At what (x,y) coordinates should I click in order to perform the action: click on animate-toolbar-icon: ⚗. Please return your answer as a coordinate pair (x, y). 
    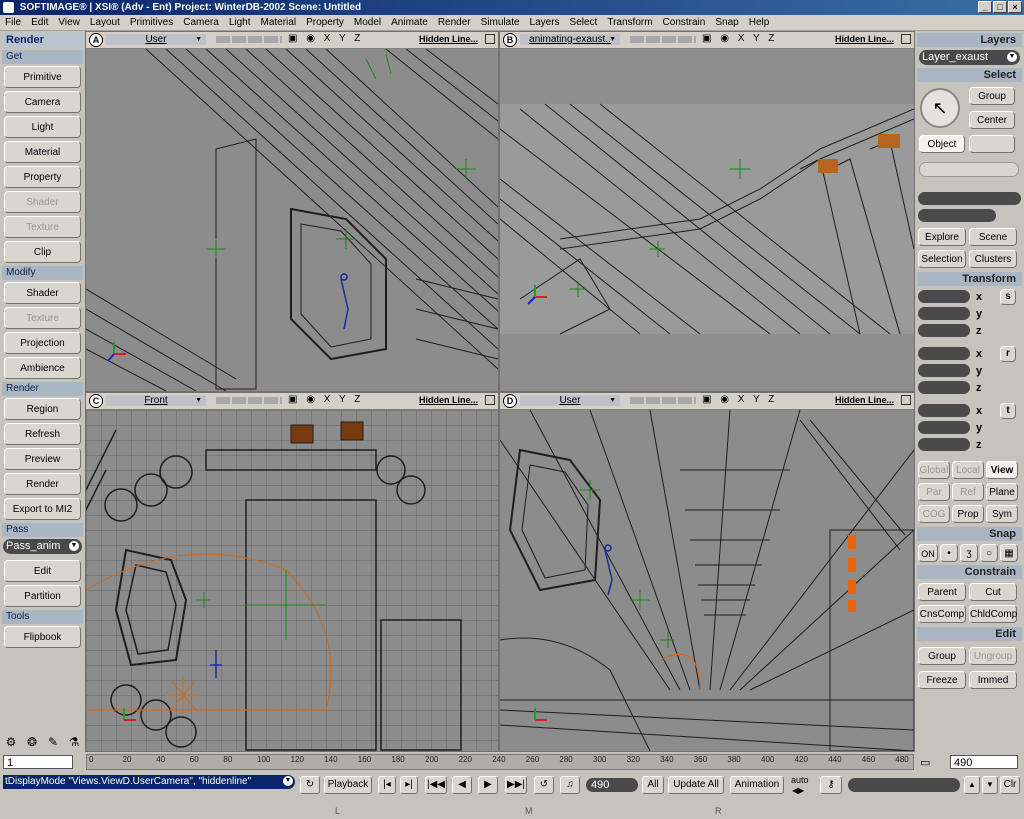
    Looking at the image, I should click on (74, 742).